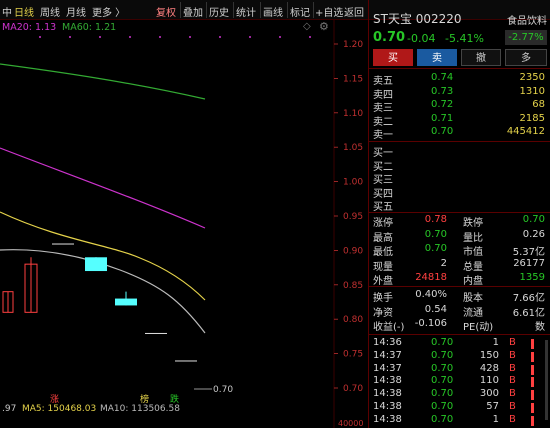 Image resolution: width=550 pixels, height=428 pixels. What do you see at coordinates (459, 326) in the screenshot?
I see `stat-row: 收益(-) -0.106 PE(动) 数` at bounding box center [459, 326].